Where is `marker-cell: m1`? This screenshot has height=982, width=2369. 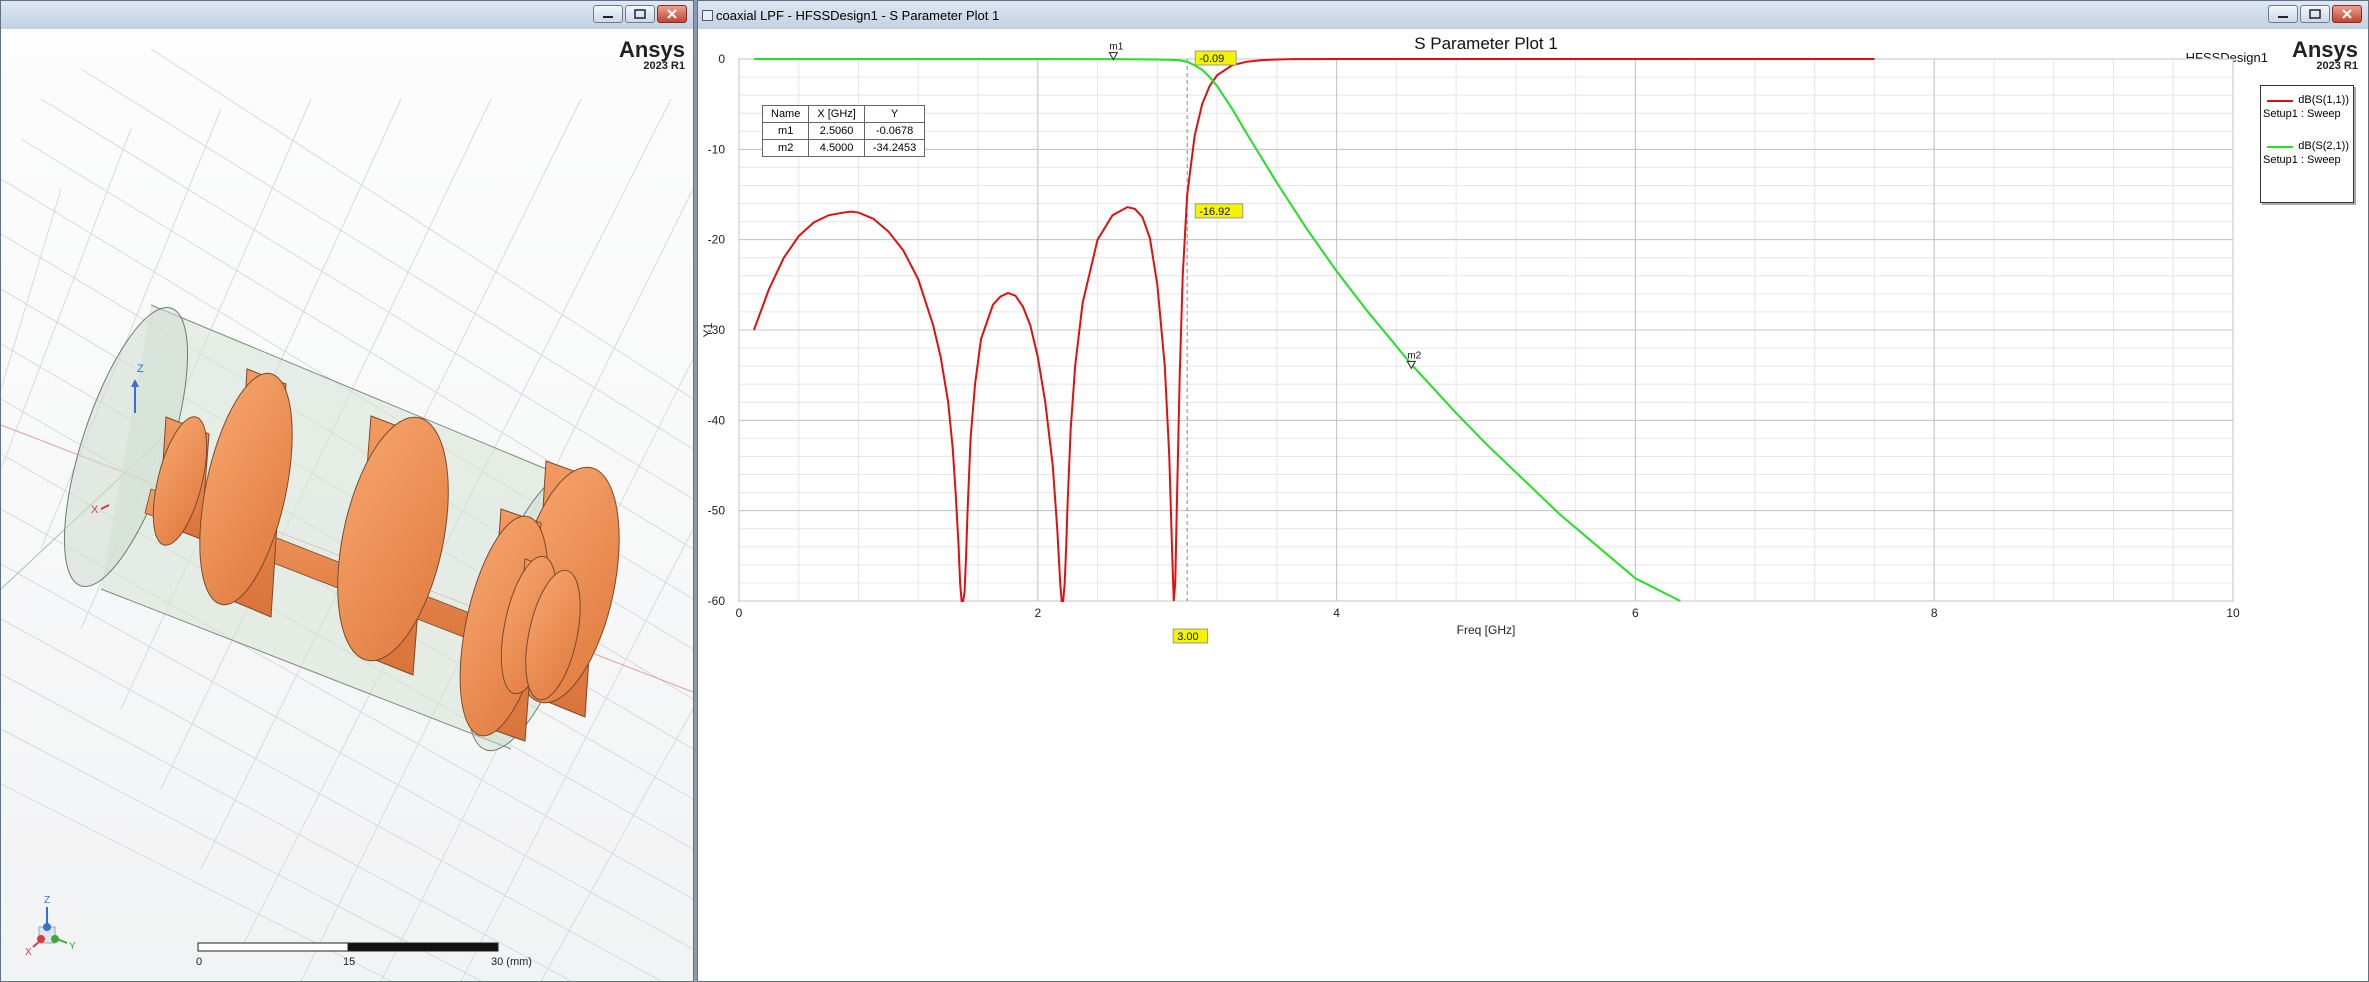 marker-cell: m1 is located at coordinates (785, 131).